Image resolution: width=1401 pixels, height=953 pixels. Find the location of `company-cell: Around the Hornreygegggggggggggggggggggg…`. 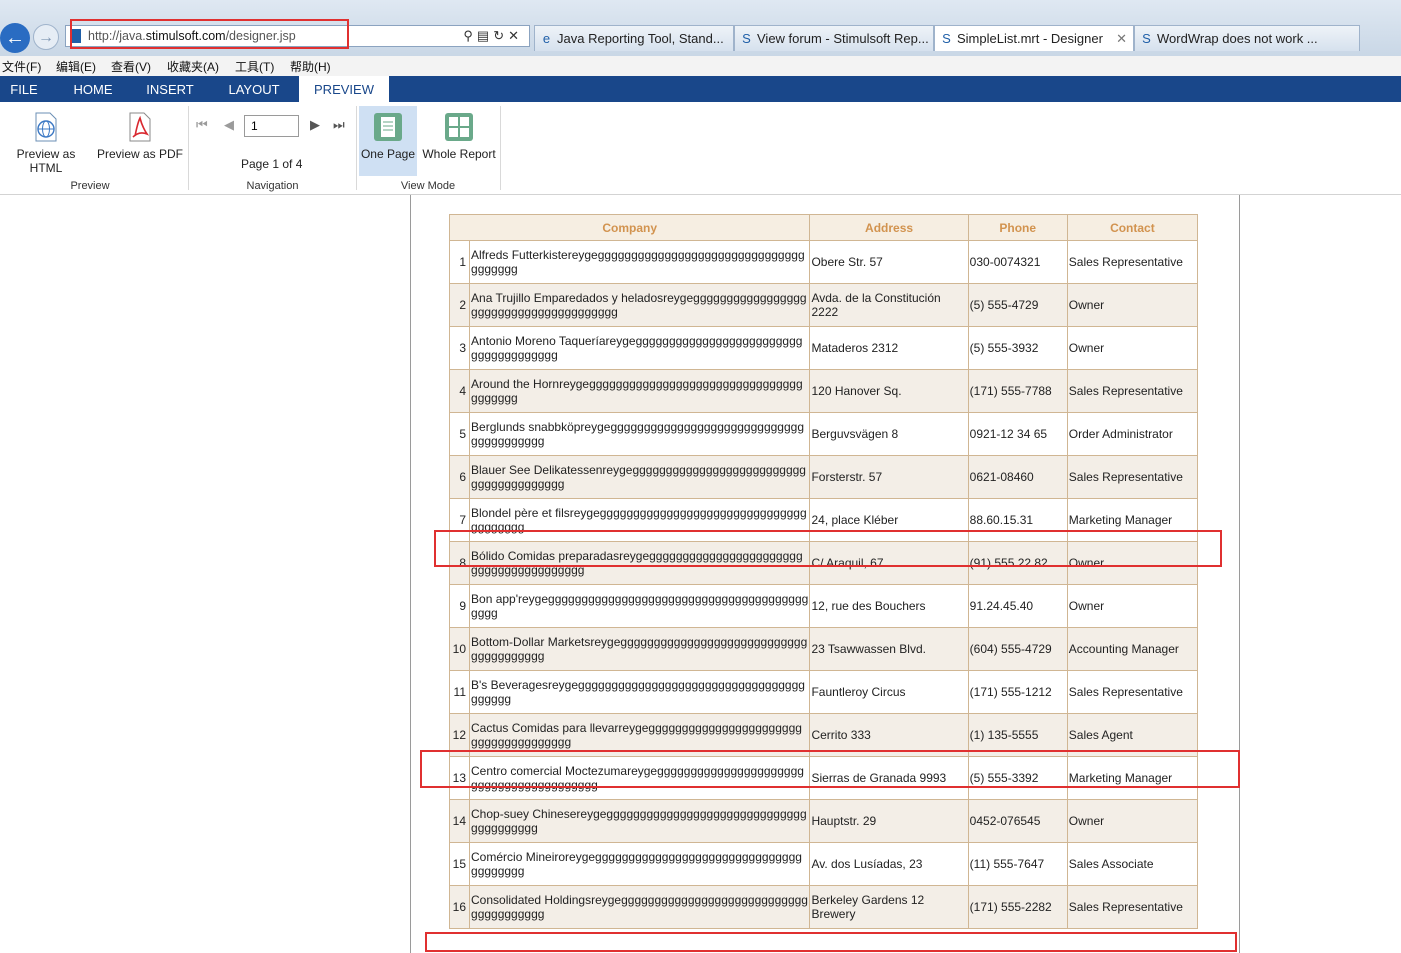

company-cell: Around the Hornreygegggggggggggggggggggg… is located at coordinates (640, 391).